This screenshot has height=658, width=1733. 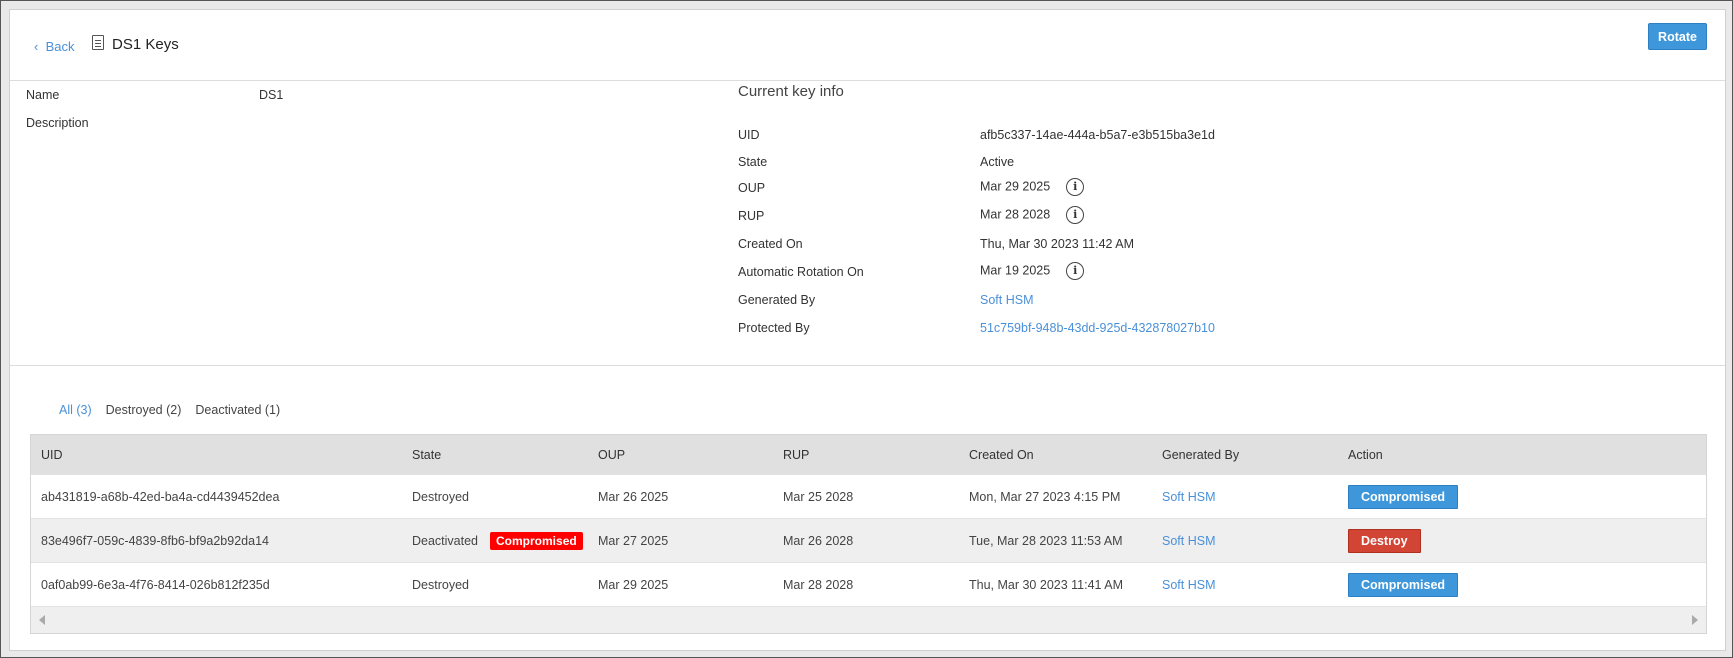 I want to click on oup-cell: Mar 29 2025, so click(x=633, y=584).